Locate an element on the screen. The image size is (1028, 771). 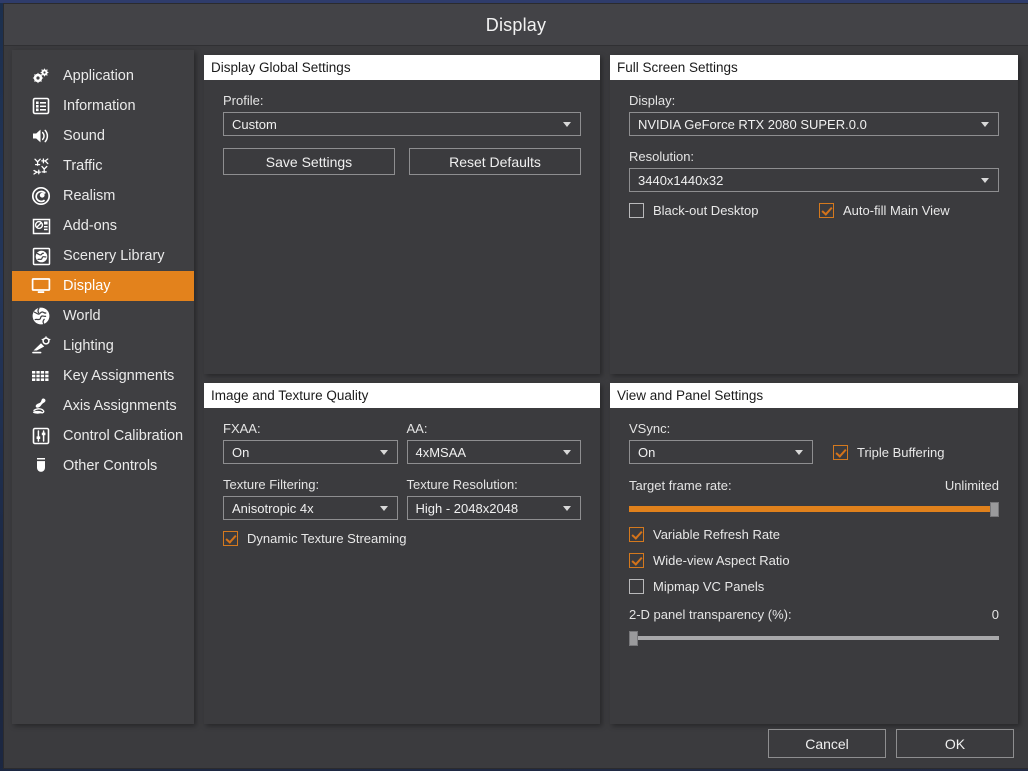
dynamic-texture-streaming-checkbox: Dynamic Texture Streaming is located at coordinates (314, 538).